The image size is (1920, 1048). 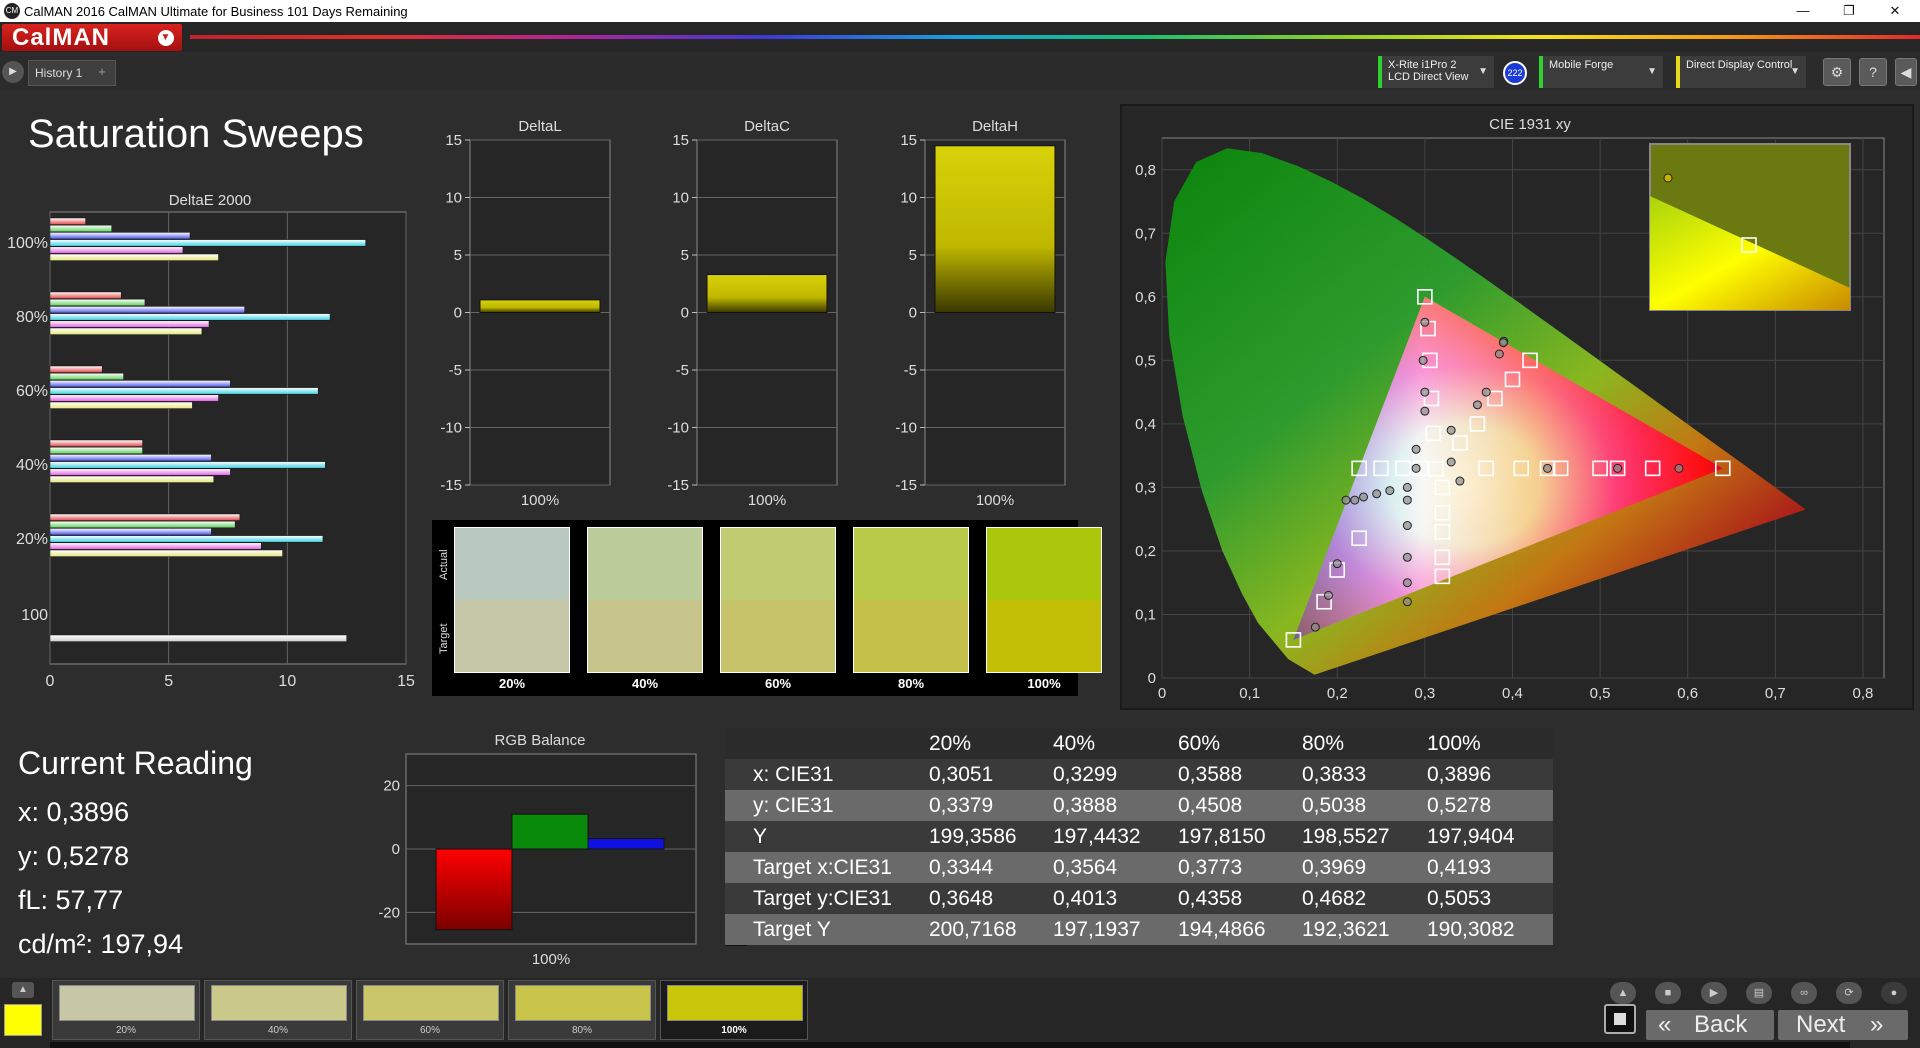 I want to click on help-icon: ?, so click(x=1873, y=72).